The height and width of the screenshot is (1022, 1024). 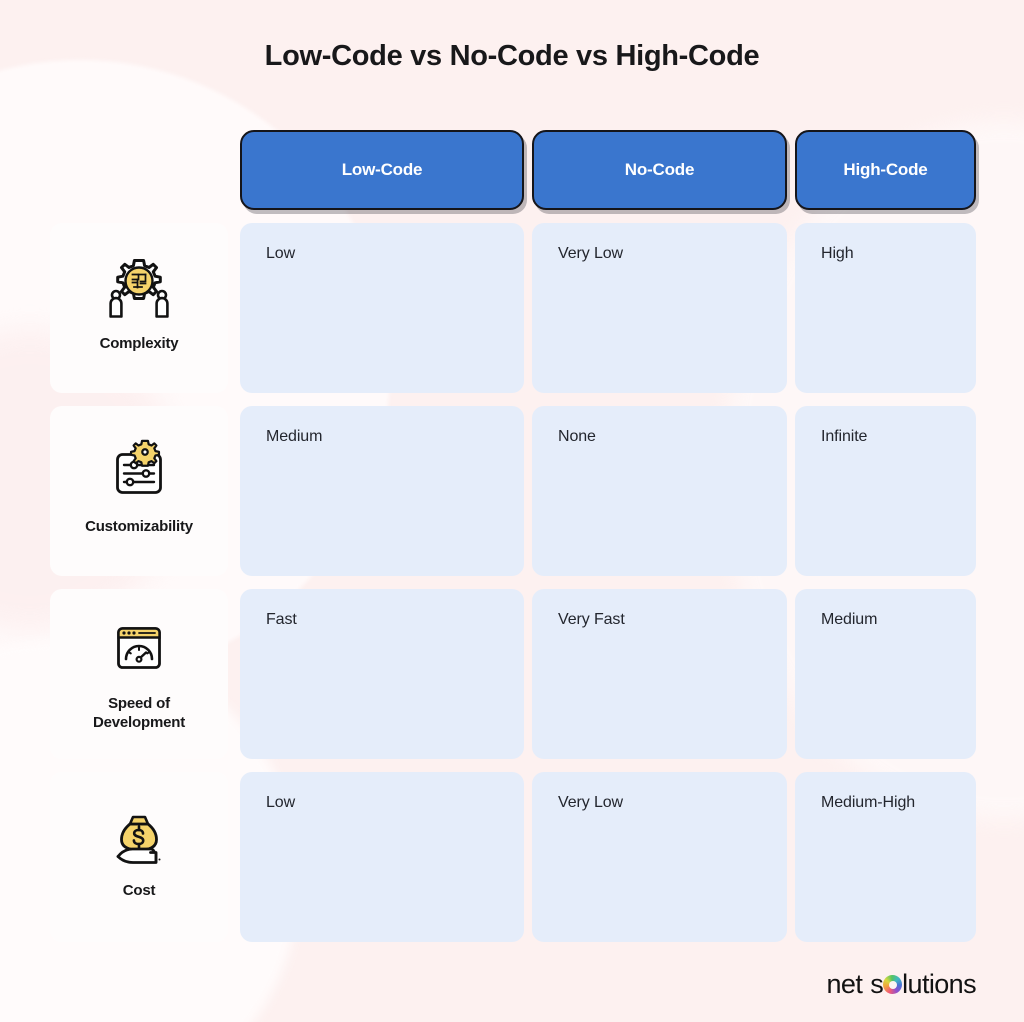 What do you see at coordinates (382, 491) in the screenshot?
I see `cell-customizability-low-code: Medium` at bounding box center [382, 491].